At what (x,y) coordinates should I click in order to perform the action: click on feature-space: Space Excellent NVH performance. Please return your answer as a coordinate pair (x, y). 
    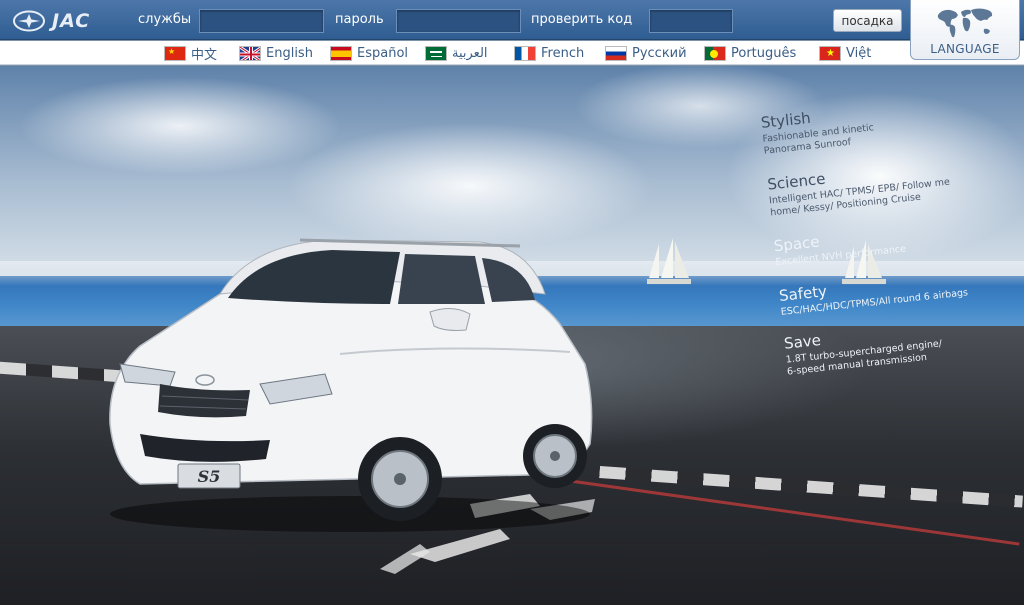
    Looking at the image, I should click on (894, 240).